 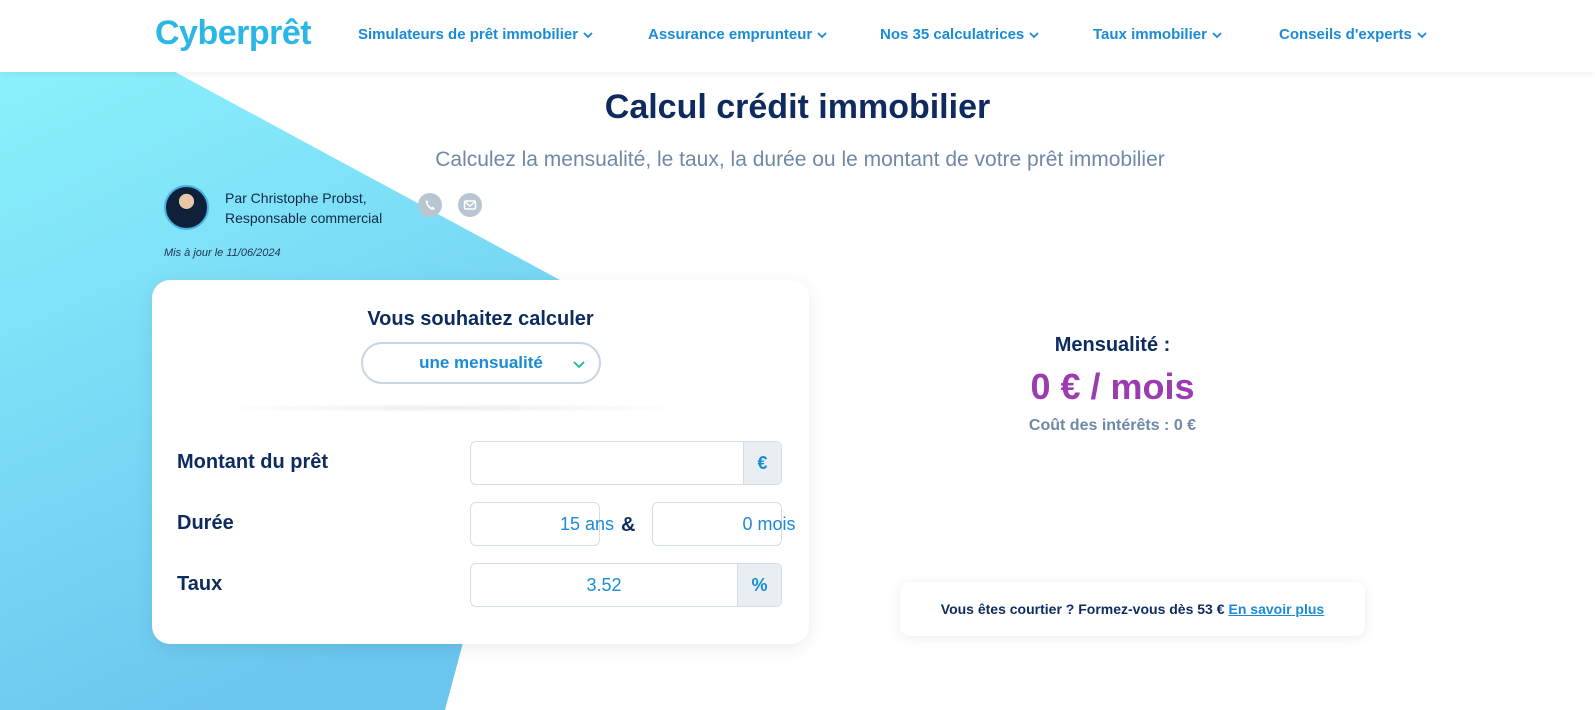 I want to click on nav-conseils: Conseils d'experts, so click(x=1353, y=34).